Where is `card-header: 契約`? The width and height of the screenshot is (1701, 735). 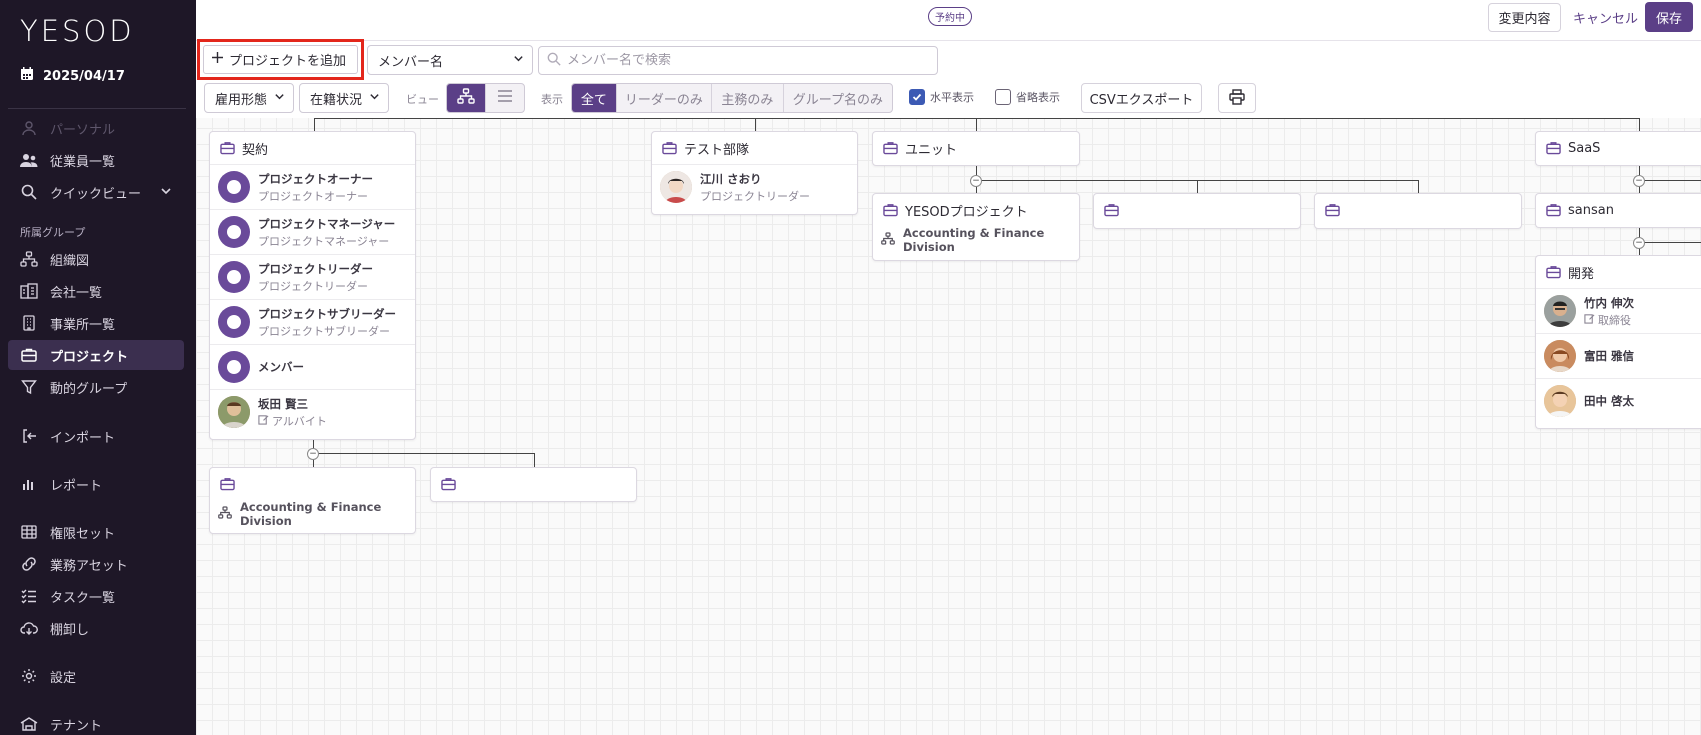
card-header: 契約 is located at coordinates (312, 148).